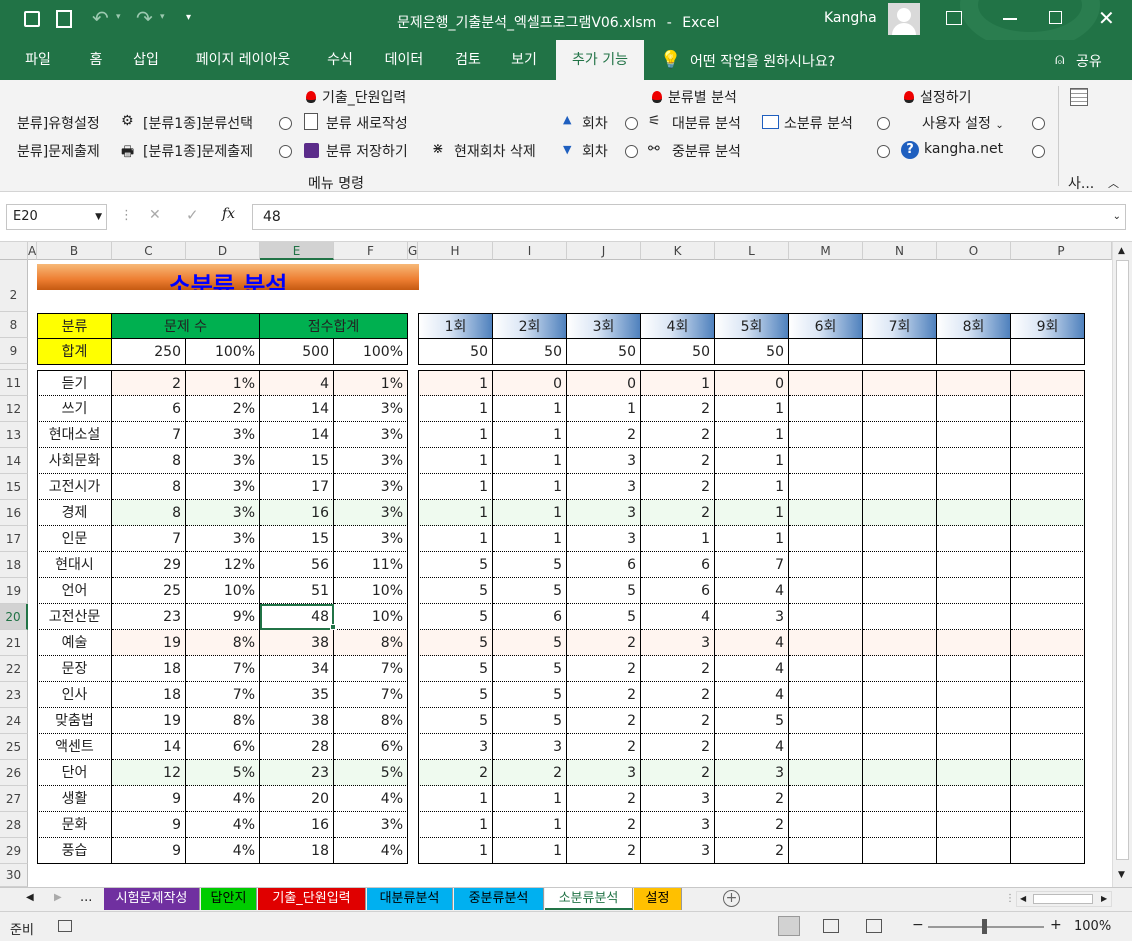 The height and width of the screenshot is (941, 1132). Describe the element at coordinates (297, 695) in the screenshot. I see `category-value: 35` at that location.